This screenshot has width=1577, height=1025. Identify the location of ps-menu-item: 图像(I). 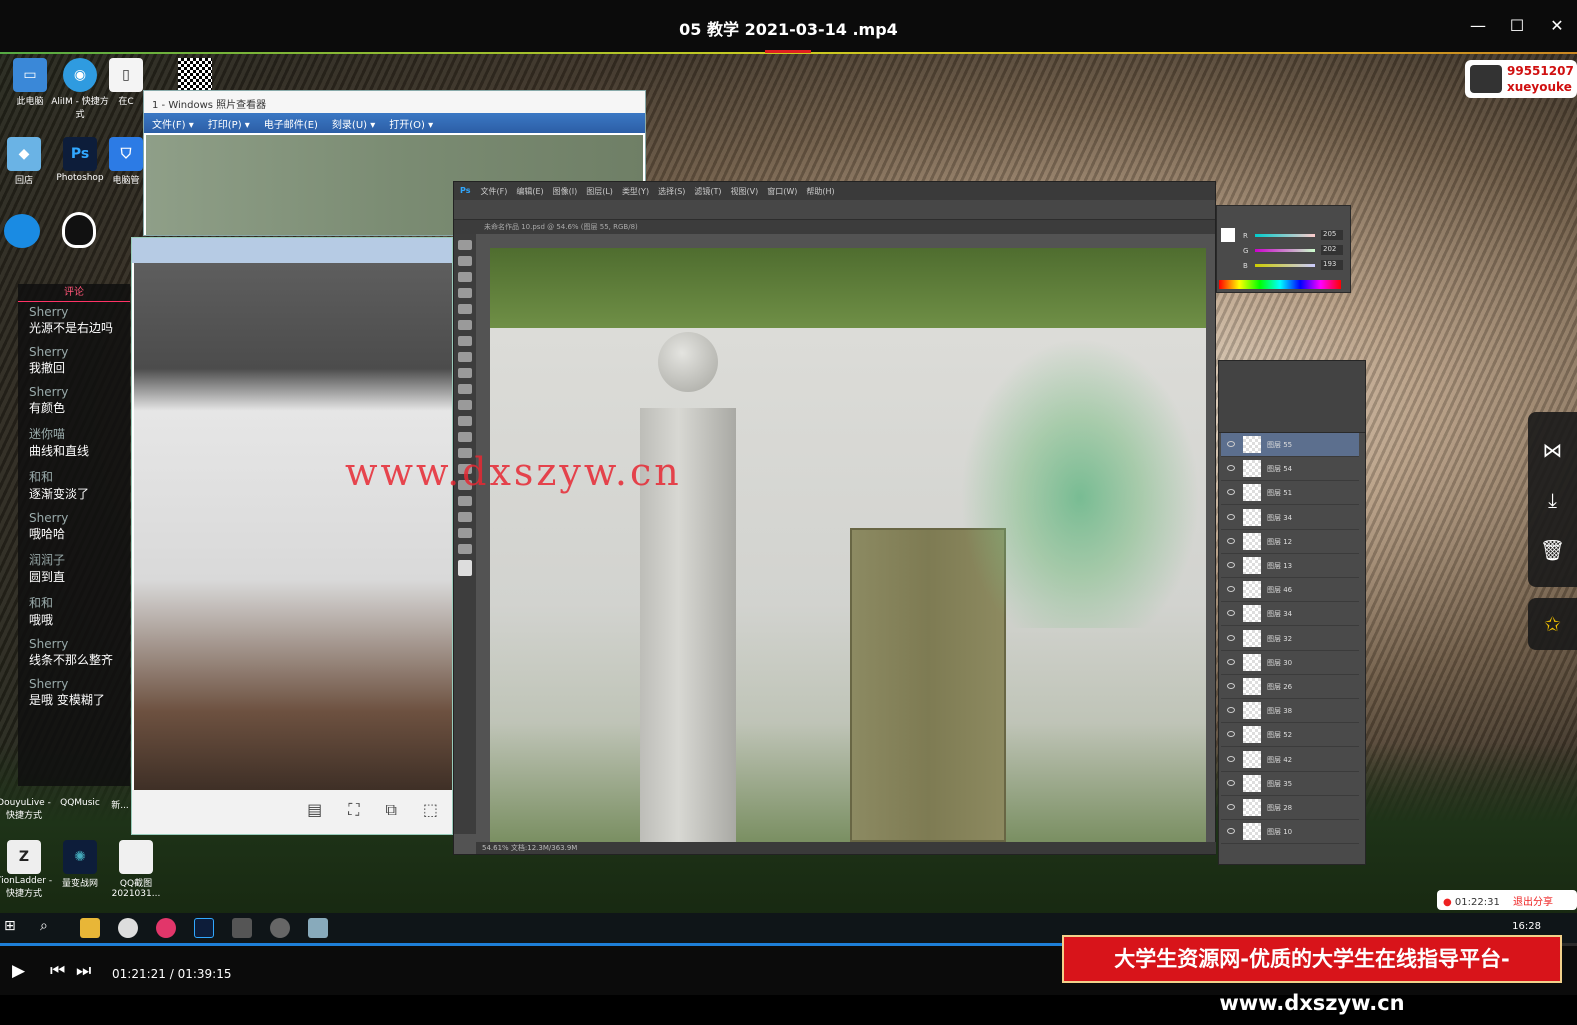
(565, 191).